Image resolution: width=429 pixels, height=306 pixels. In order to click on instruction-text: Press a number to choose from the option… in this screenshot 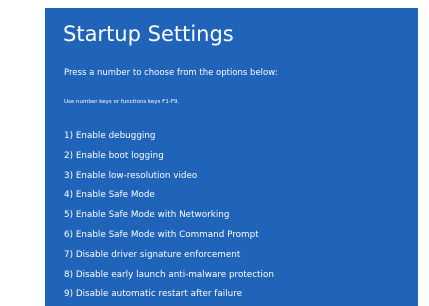, I will do `click(171, 73)`.